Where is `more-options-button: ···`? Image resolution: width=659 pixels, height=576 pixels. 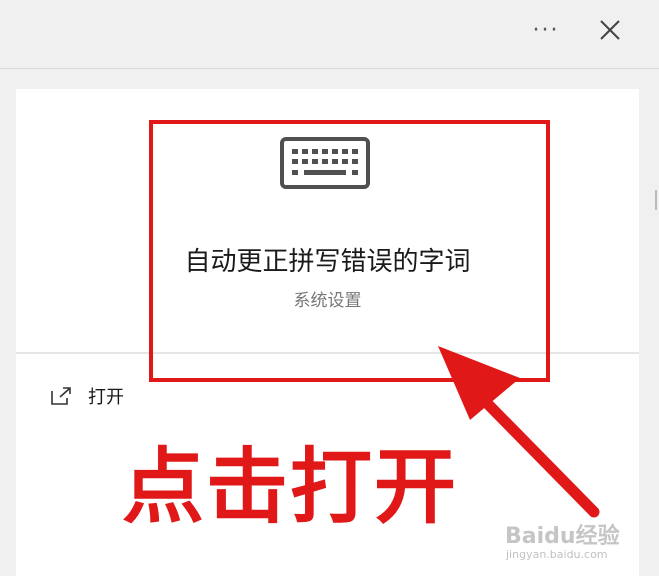 more-options-button: ··· is located at coordinates (546, 30).